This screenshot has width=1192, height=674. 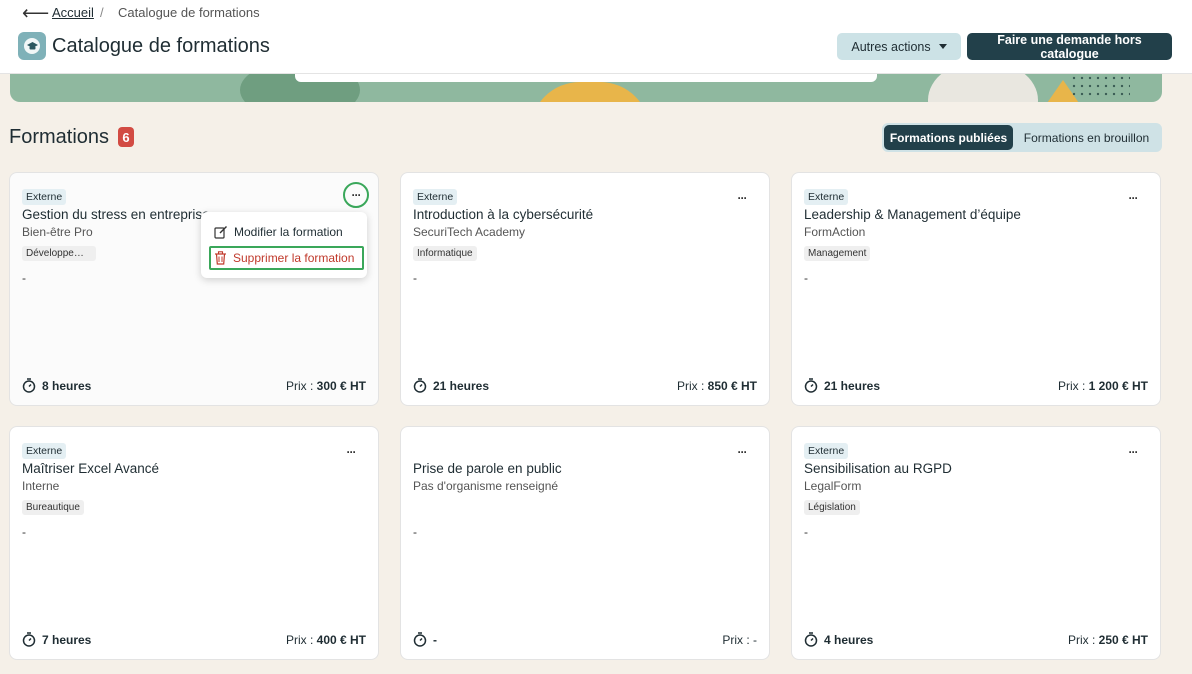 What do you see at coordinates (948, 137) in the screenshot?
I see `tab-published: Formations publiées` at bounding box center [948, 137].